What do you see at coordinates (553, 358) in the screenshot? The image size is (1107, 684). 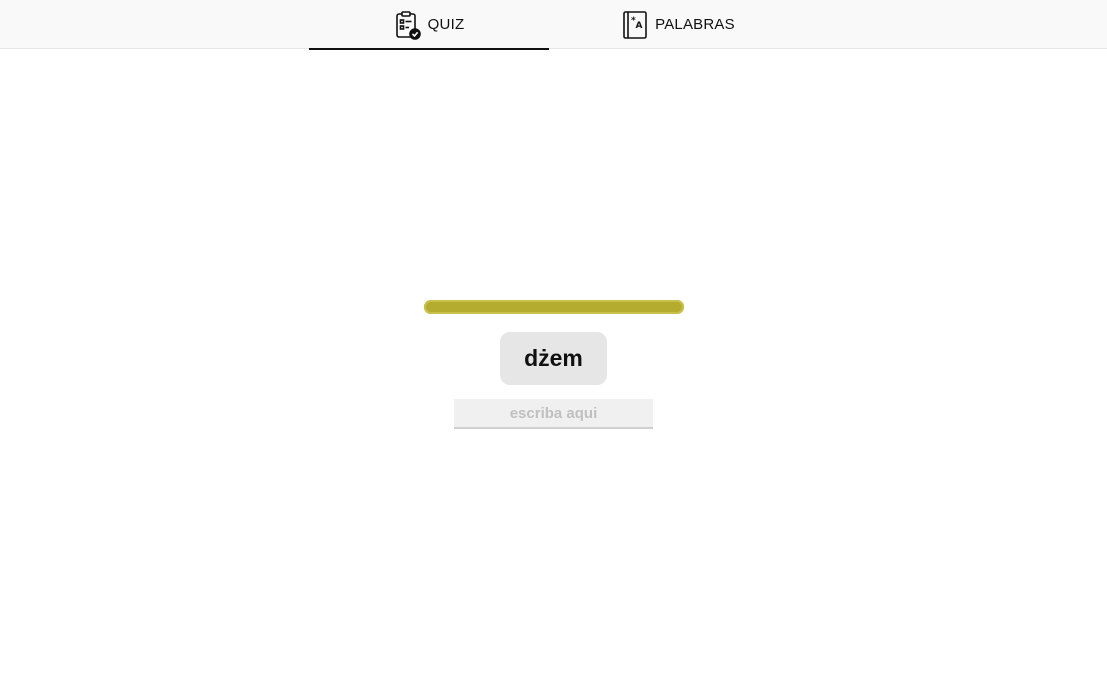 I see `quiz-word-card: dżem` at bounding box center [553, 358].